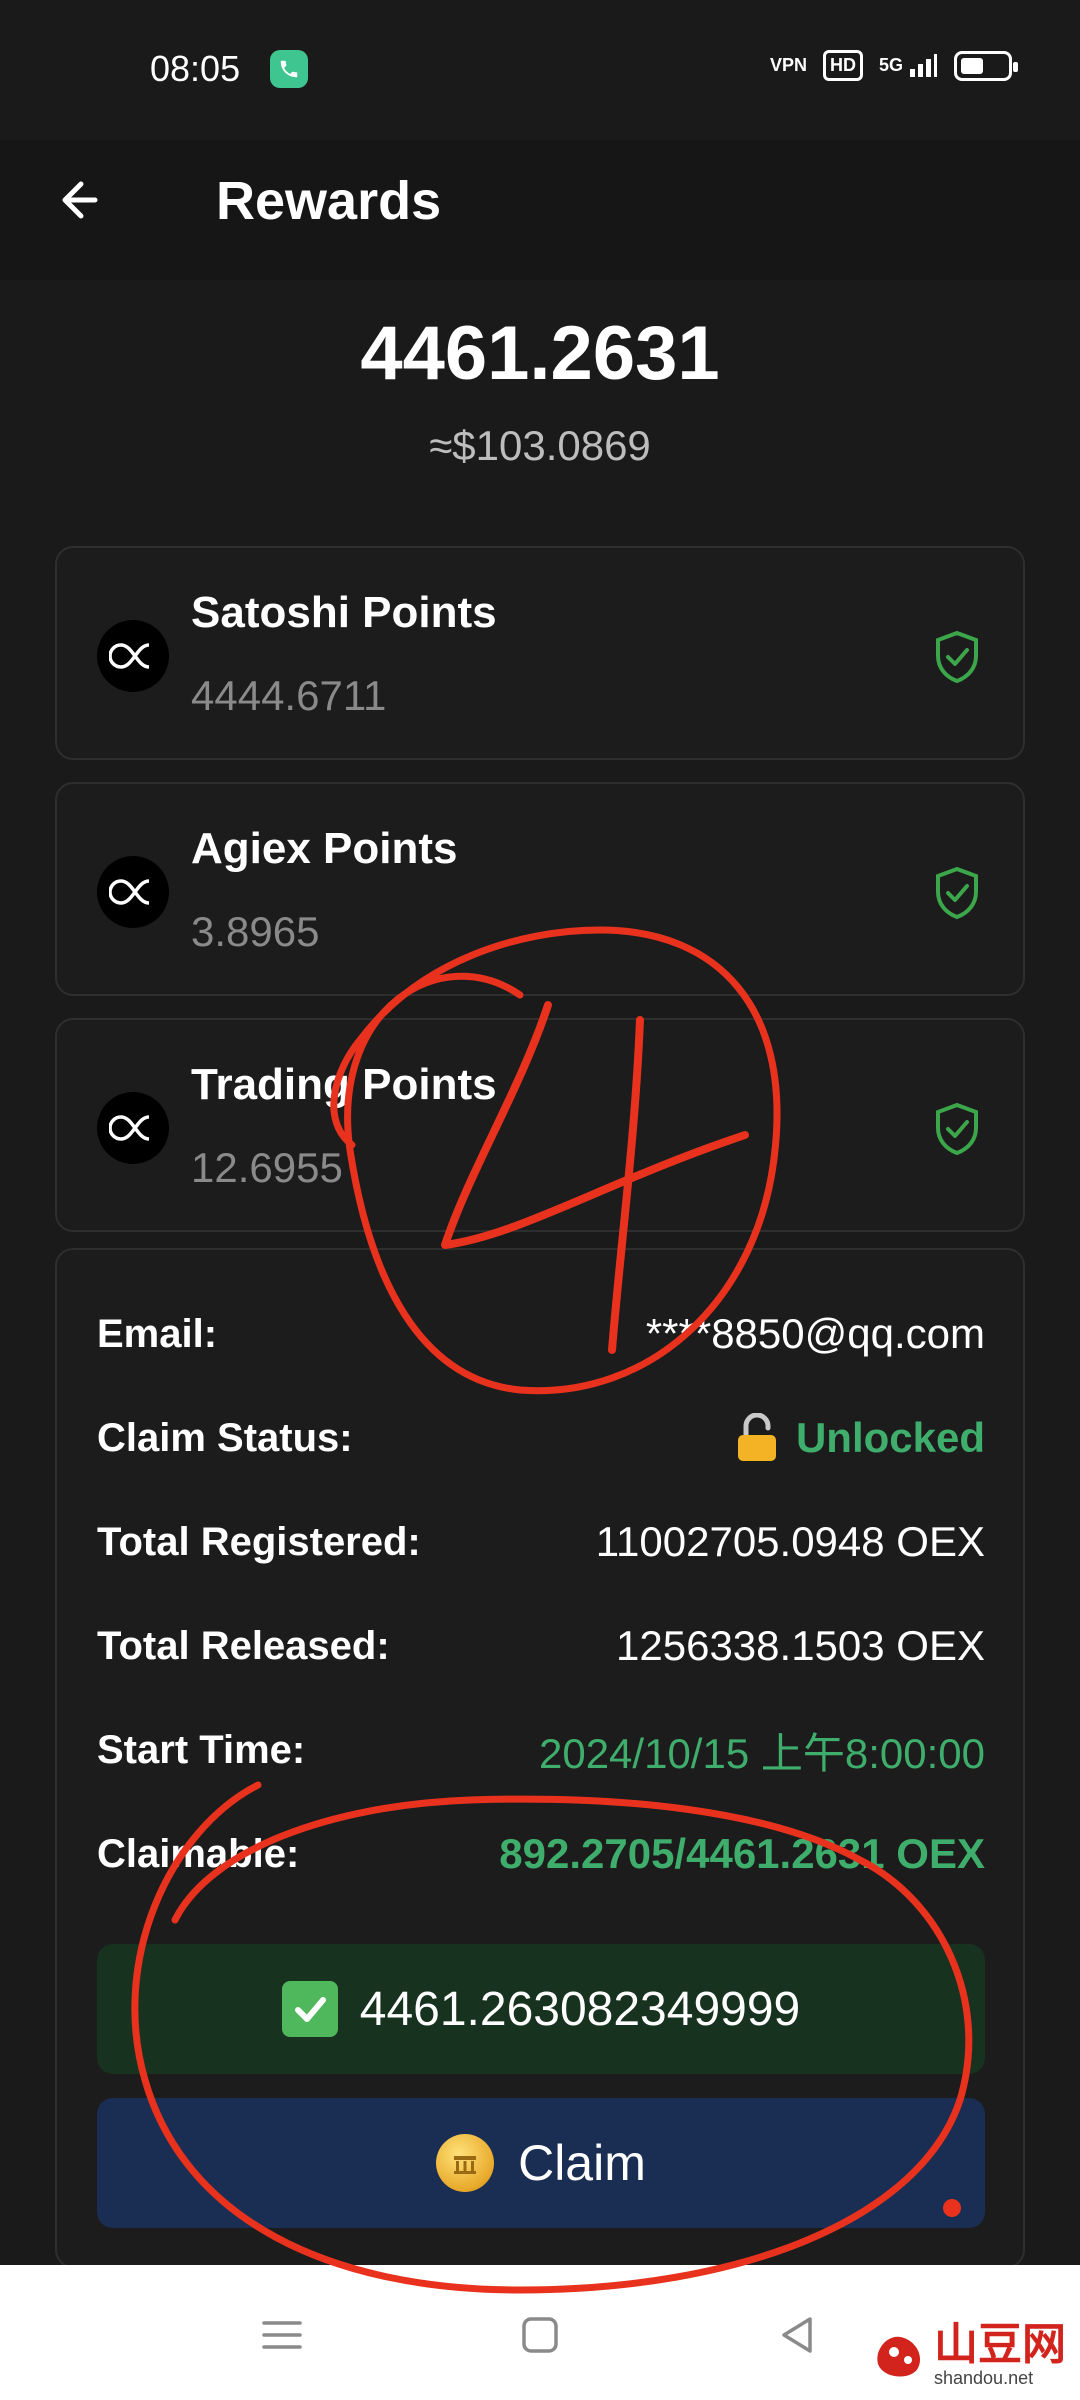 The height and width of the screenshot is (2400, 1080). What do you see at coordinates (908, 66) in the screenshot?
I see `signal-5g-icon: 5G` at bounding box center [908, 66].